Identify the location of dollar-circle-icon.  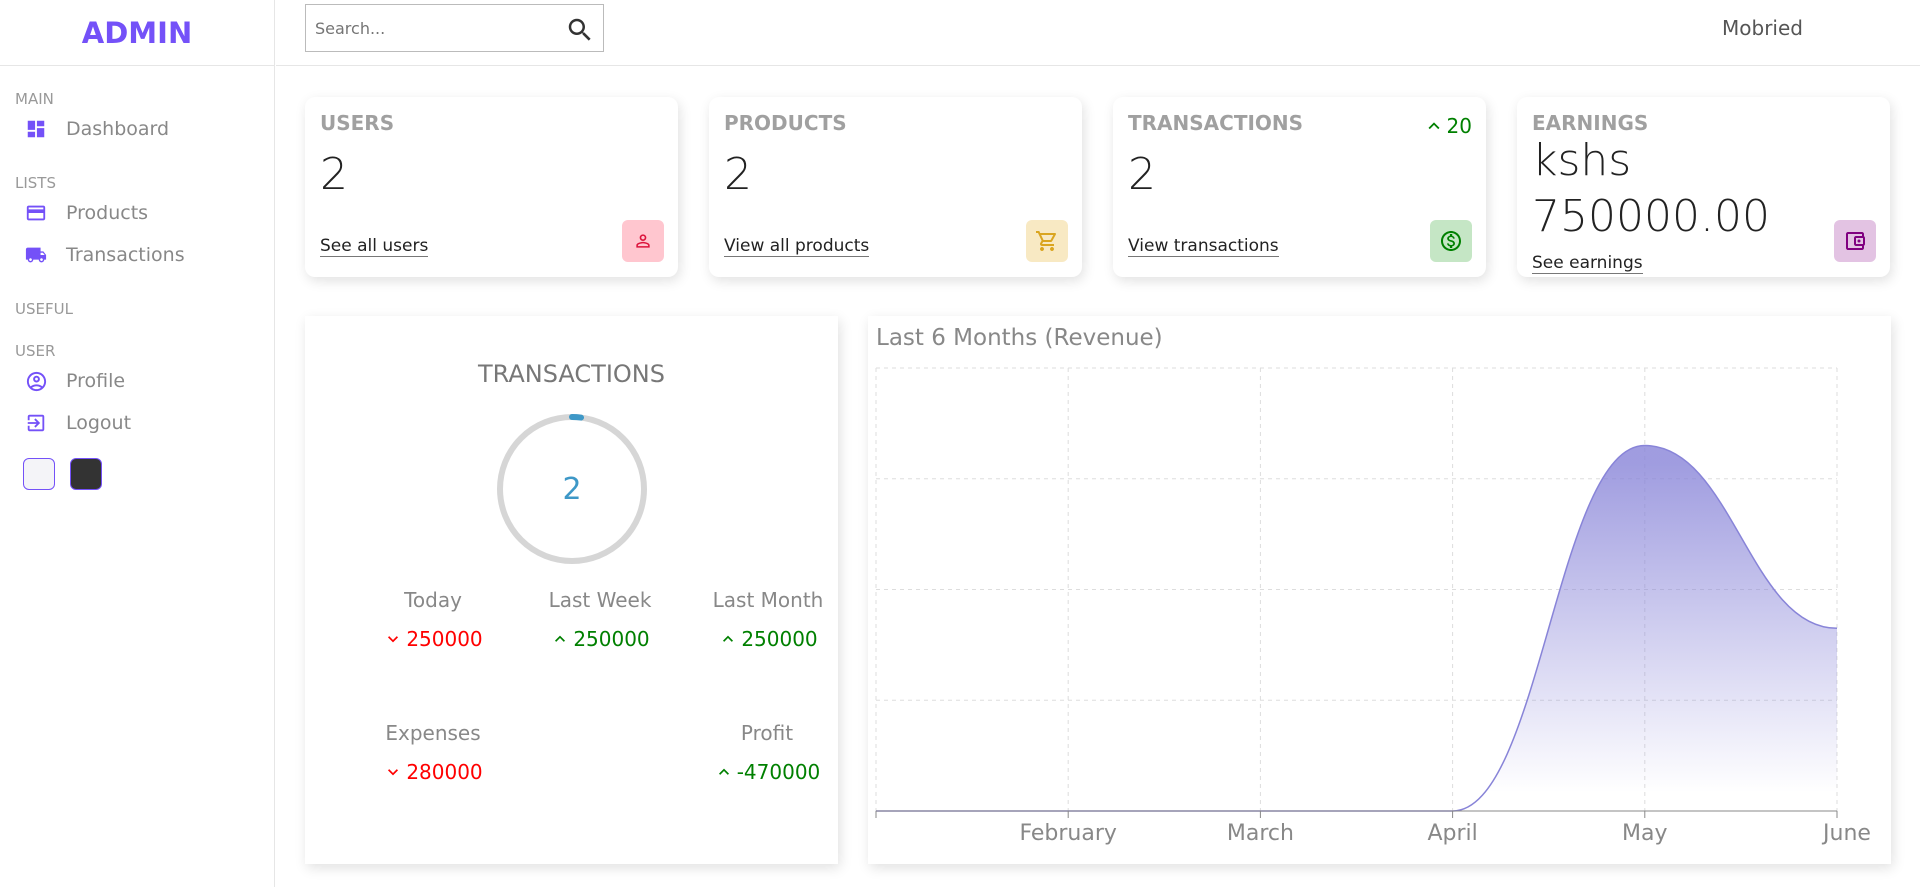
(1451, 241).